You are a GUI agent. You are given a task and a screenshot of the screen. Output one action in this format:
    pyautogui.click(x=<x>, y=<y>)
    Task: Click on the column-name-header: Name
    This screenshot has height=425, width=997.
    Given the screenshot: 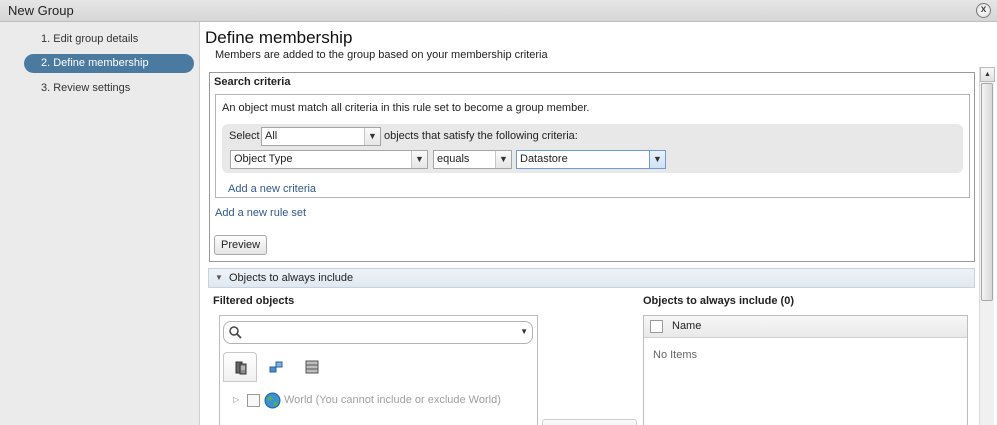 What is the action you would take?
    pyautogui.click(x=686, y=326)
    